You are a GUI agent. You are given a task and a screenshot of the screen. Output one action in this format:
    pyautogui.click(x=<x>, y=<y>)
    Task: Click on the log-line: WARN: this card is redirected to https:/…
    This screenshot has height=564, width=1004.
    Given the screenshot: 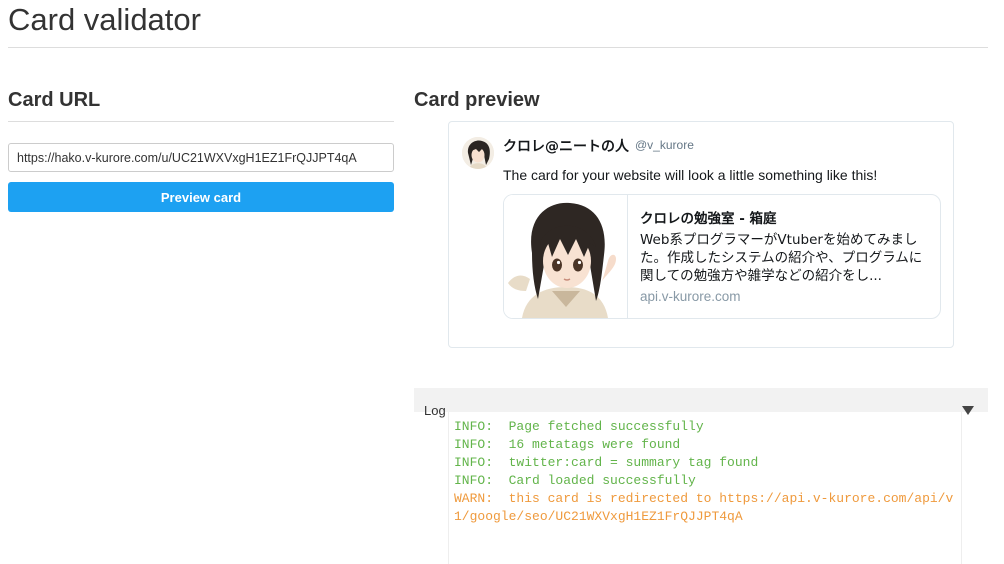 What is the action you would take?
    pyautogui.click(x=704, y=507)
    